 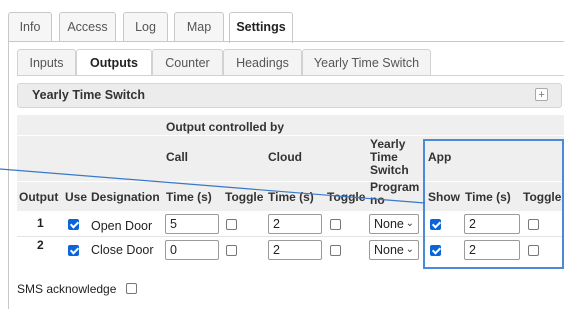 What do you see at coordinates (213, 186) in the screenshot?
I see `annotation-line` at bounding box center [213, 186].